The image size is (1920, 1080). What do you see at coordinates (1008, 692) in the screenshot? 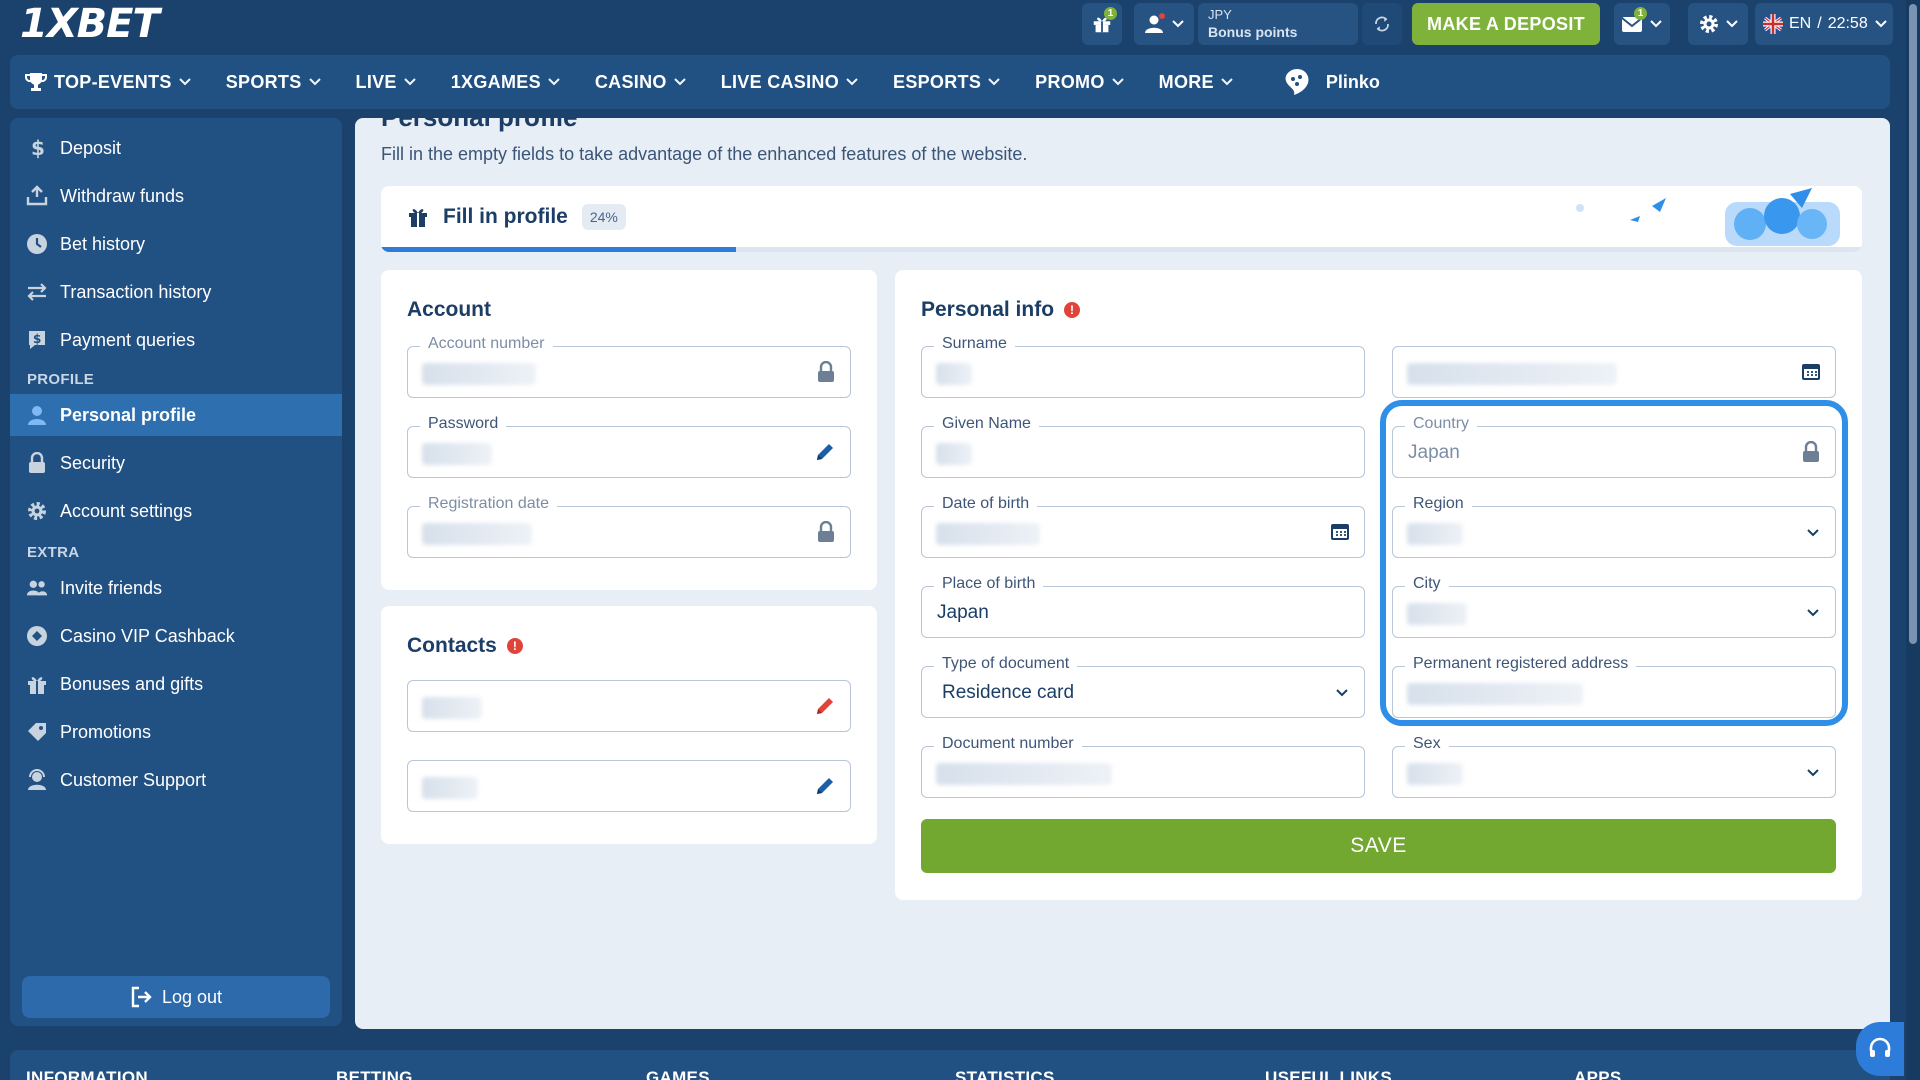
I see `type-of-document-value: Residence card` at bounding box center [1008, 692].